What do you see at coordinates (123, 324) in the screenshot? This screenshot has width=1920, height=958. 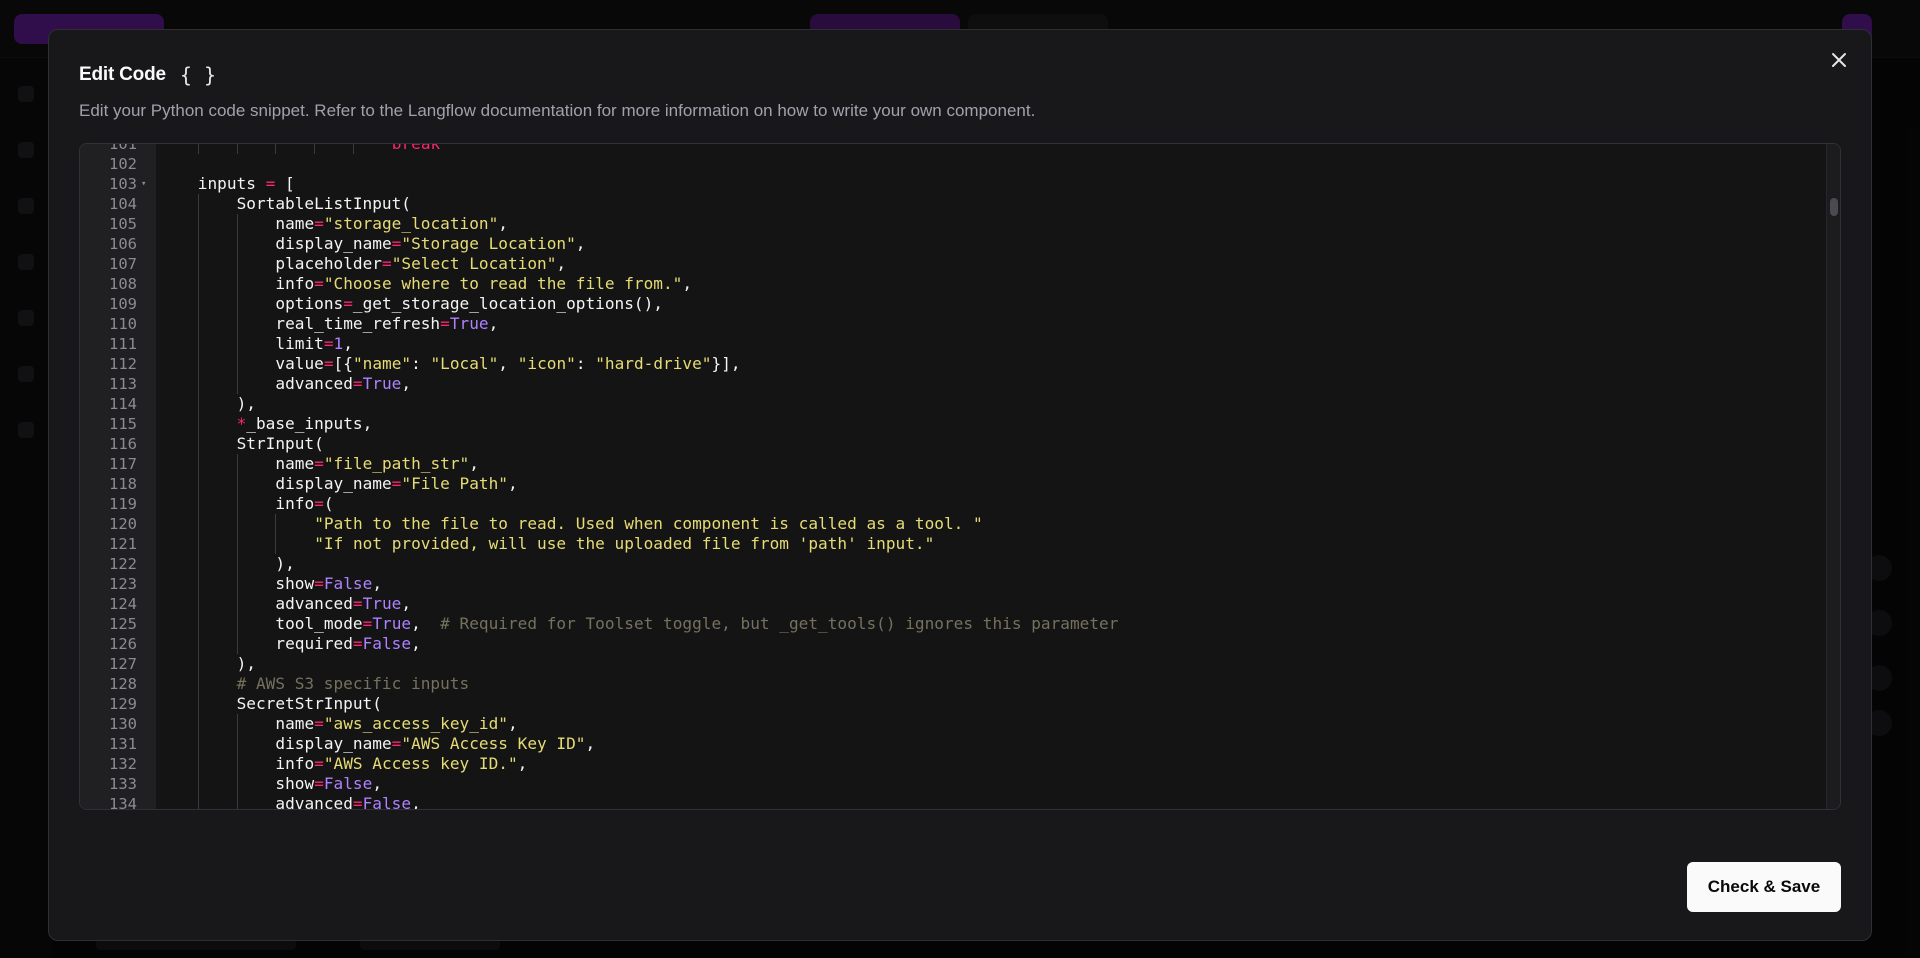 I see `line-number: 110` at bounding box center [123, 324].